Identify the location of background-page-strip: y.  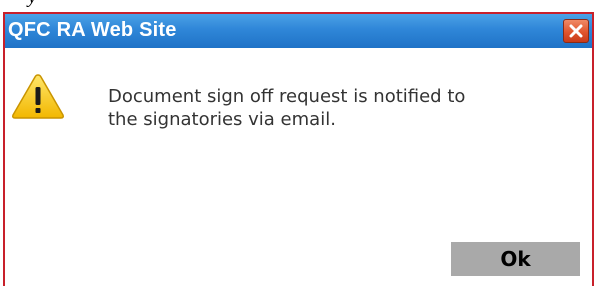
(301, 6).